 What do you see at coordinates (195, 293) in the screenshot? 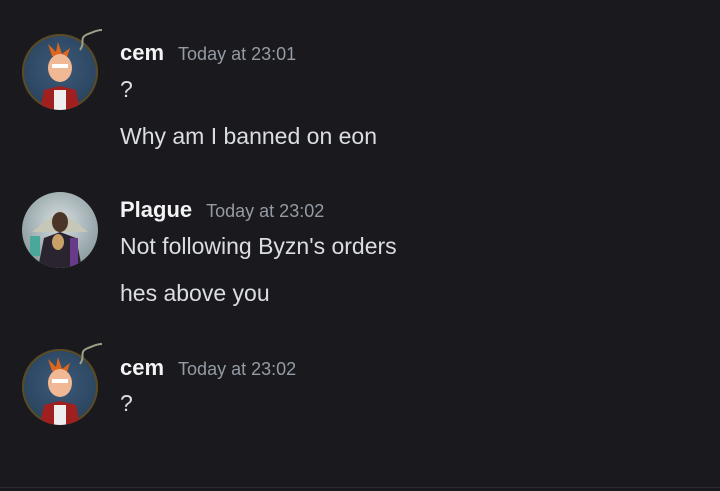
I see `message-text: hes above you` at bounding box center [195, 293].